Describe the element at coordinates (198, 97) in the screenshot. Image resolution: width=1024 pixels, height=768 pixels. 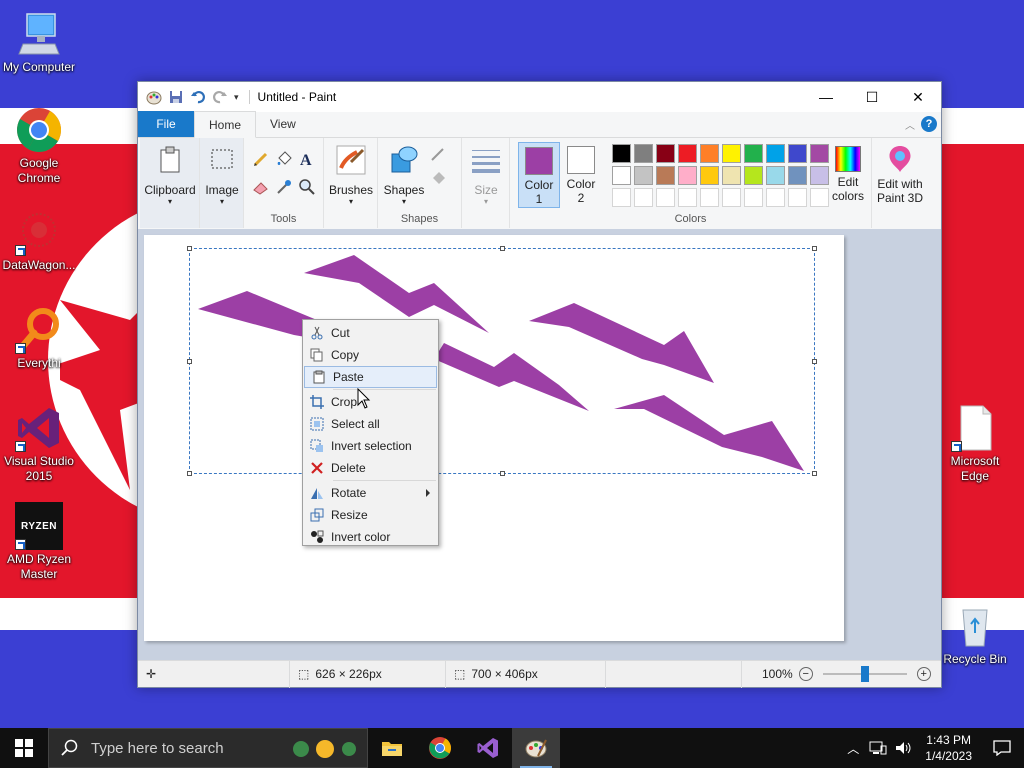
I see `undo-icon` at that location.